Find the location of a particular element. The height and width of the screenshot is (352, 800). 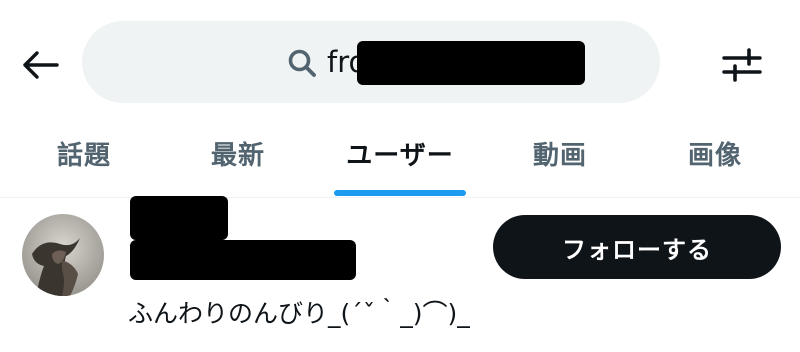

tab-videos: 動画 is located at coordinates (560, 153).